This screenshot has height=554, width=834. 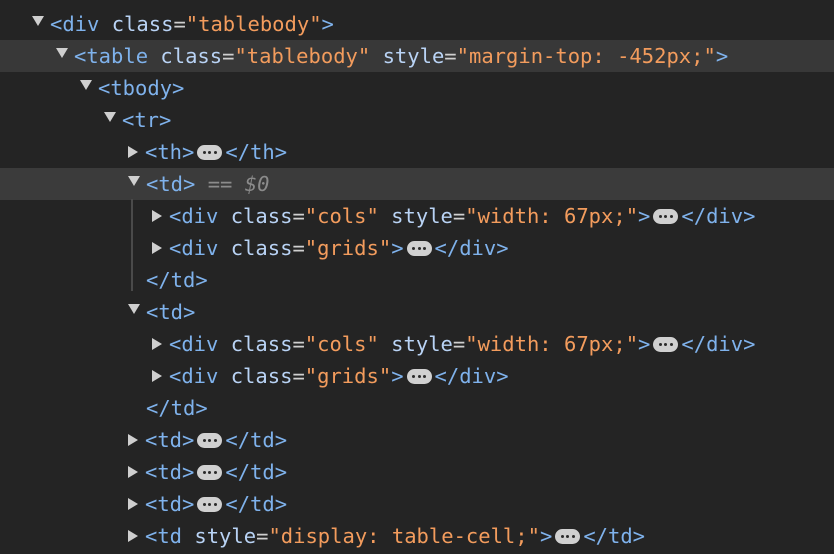 What do you see at coordinates (417, 120) in the screenshot?
I see `dom-node-row: <tr>` at bounding box center [417, 120].